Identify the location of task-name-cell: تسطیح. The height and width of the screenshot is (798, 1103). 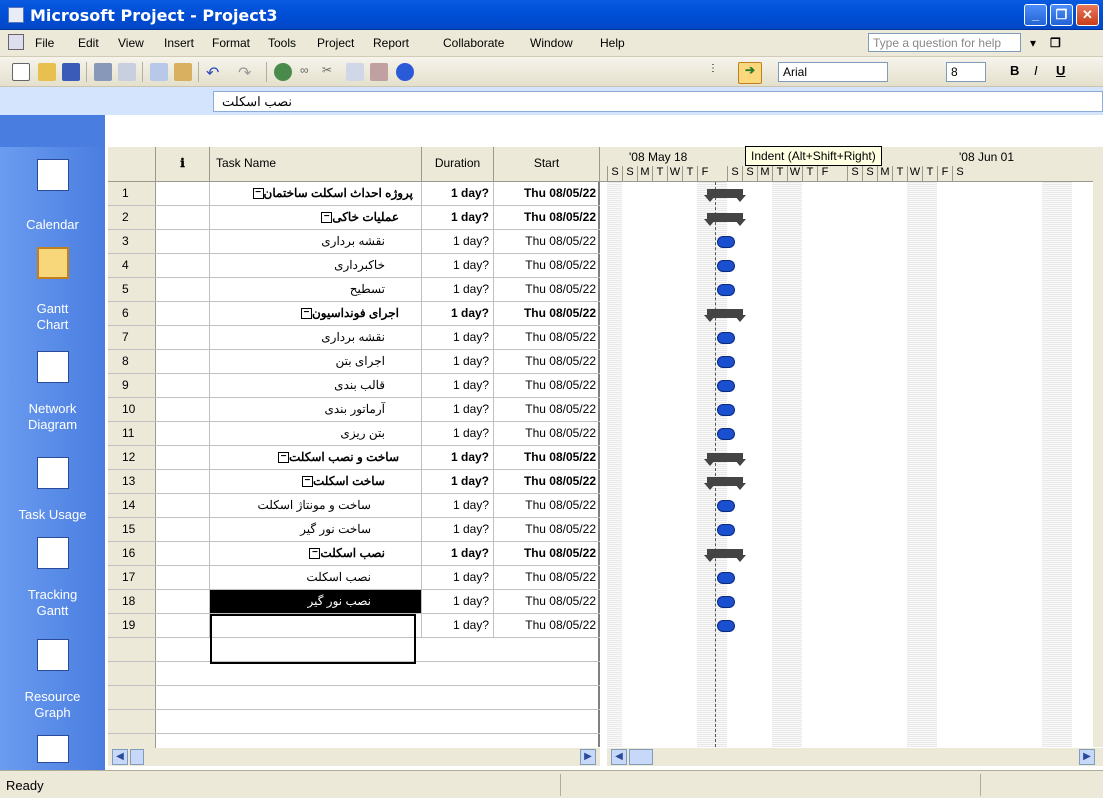
(316, 289).